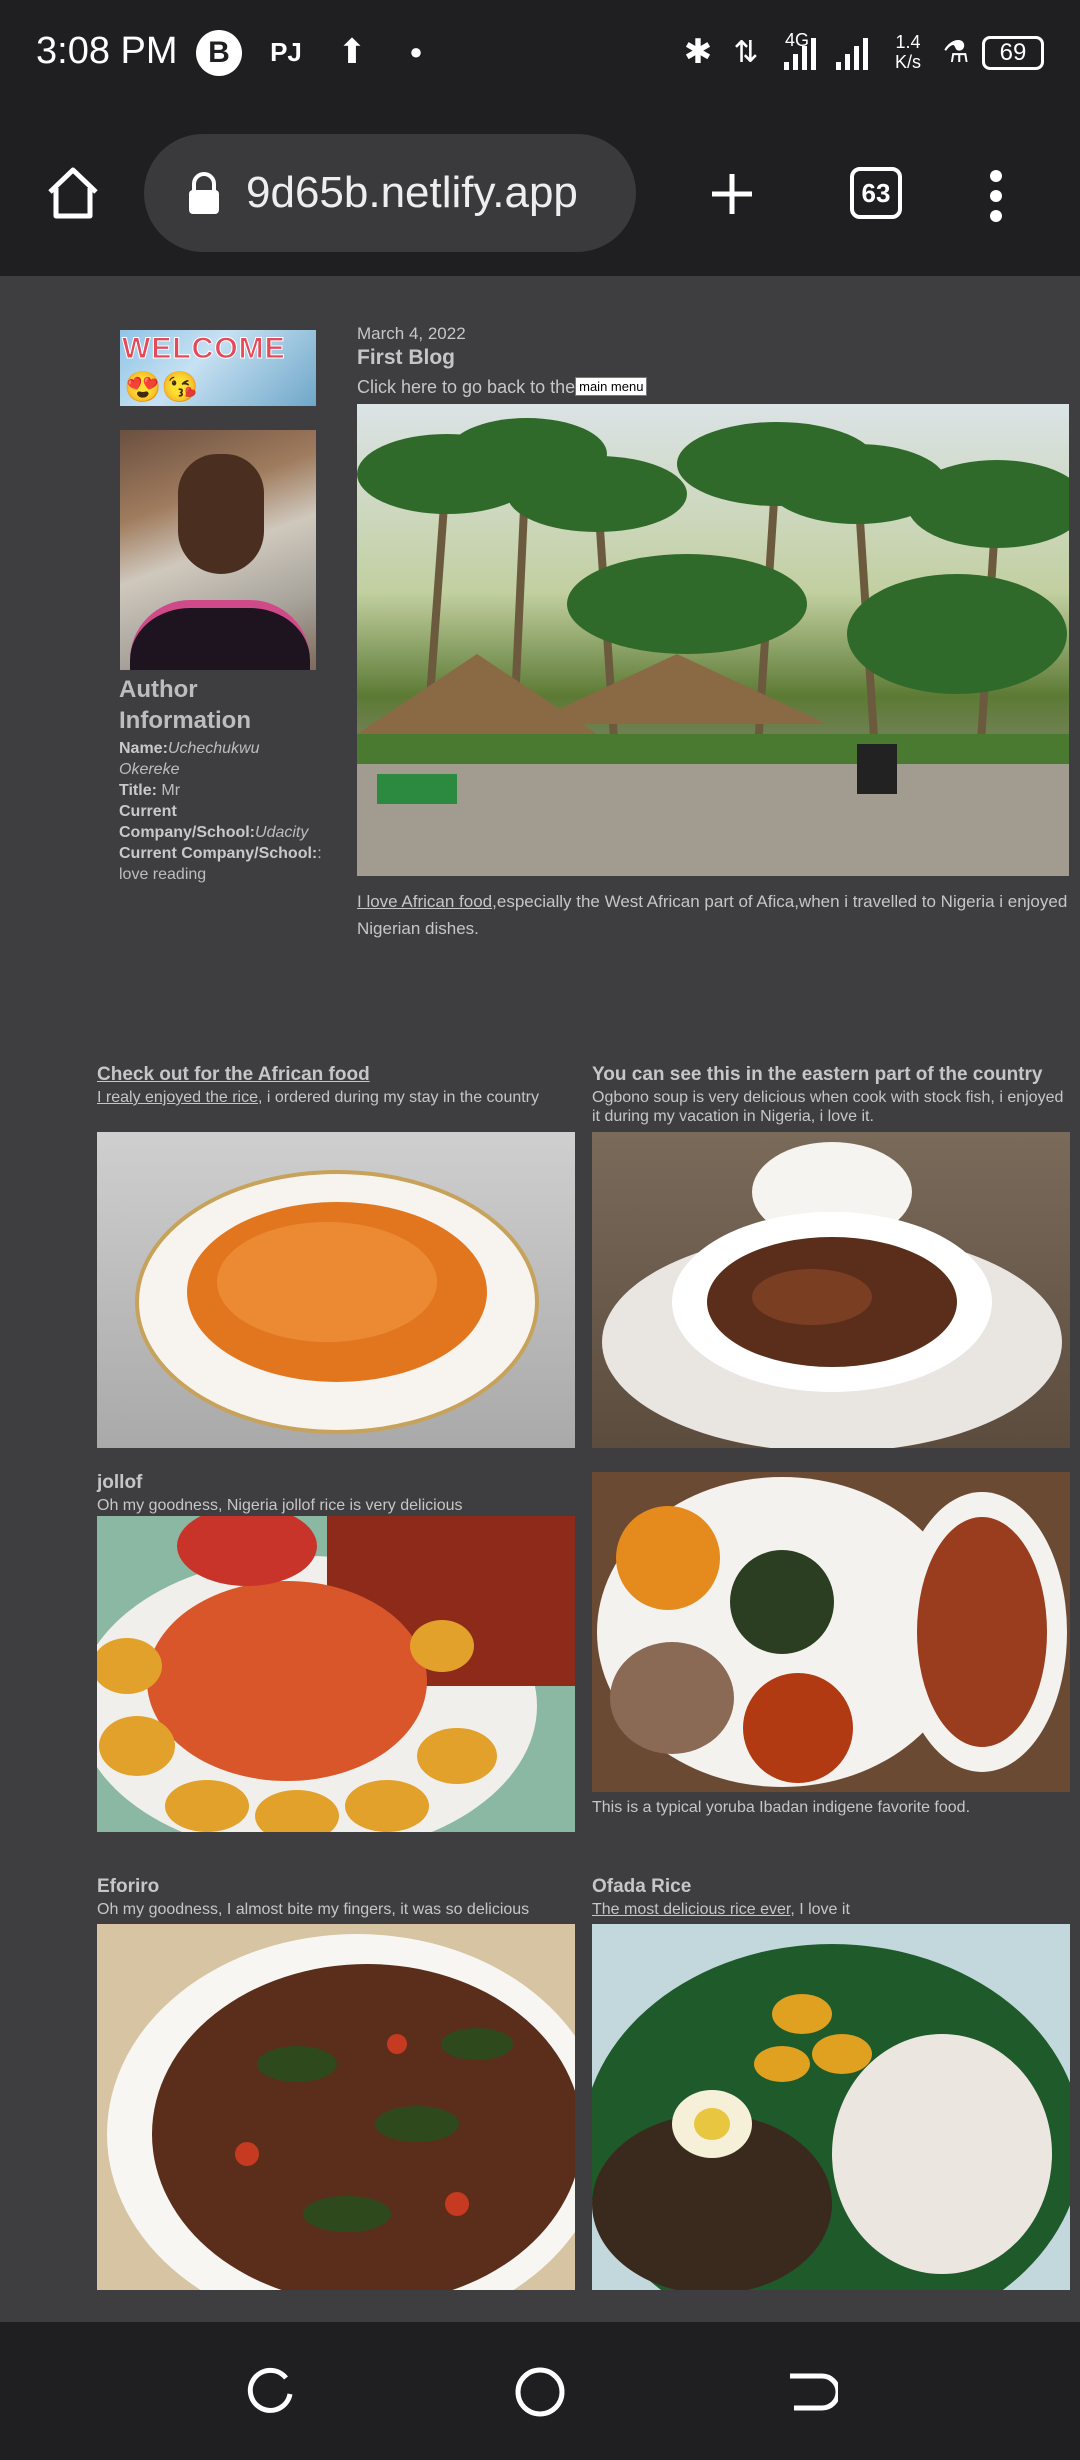  Describe the element at coordinates (698, 52) in the screenshot. I see `bluetooth-icon: ✱` at that location.